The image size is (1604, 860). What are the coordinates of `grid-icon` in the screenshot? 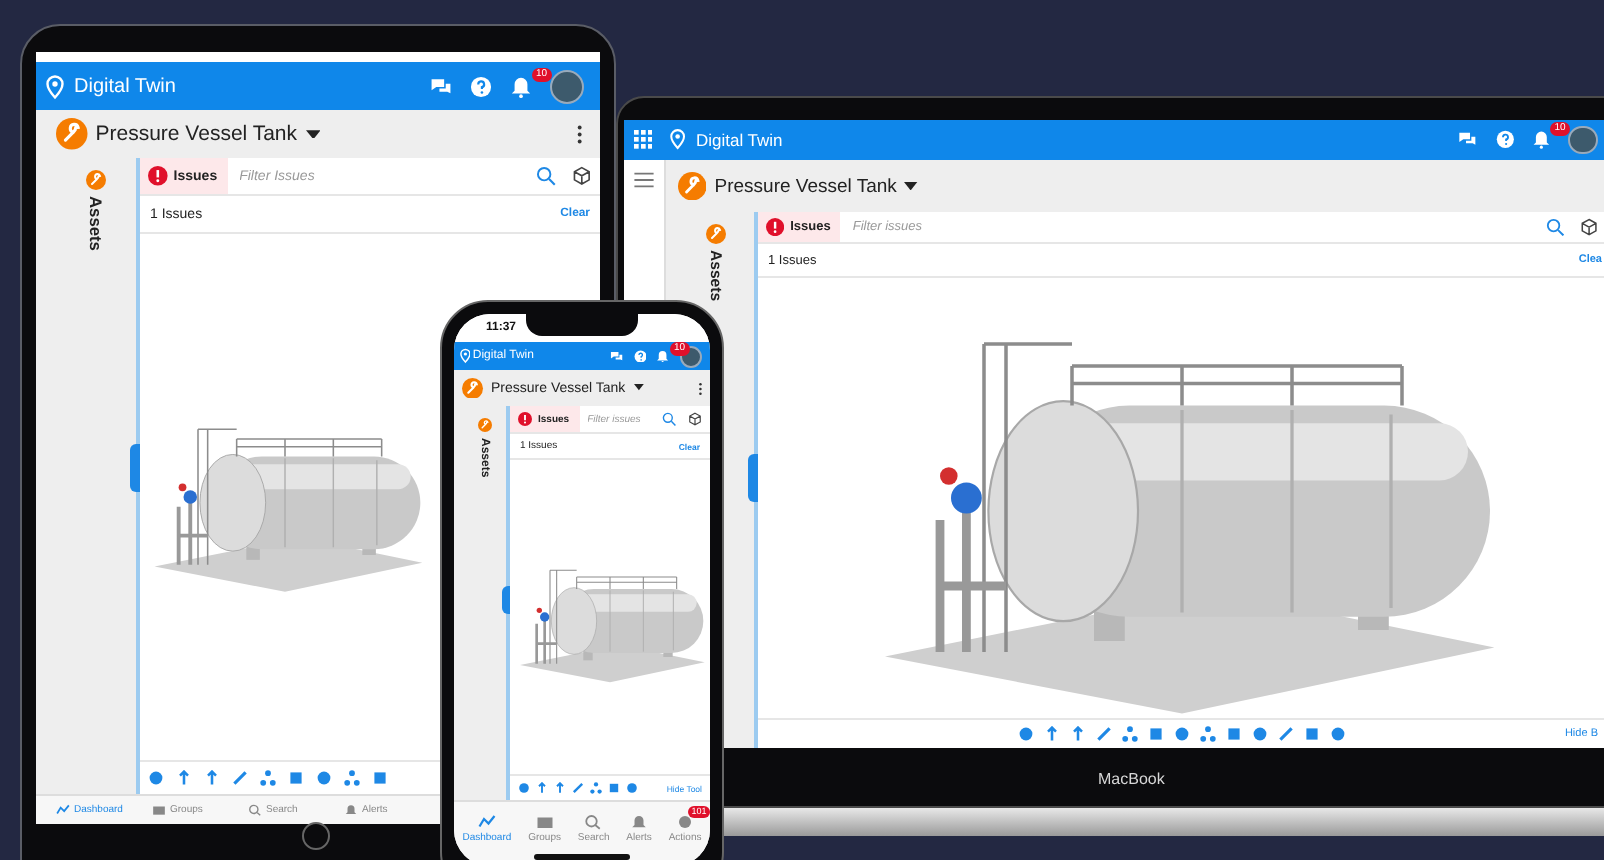 It's located at (643, 140).